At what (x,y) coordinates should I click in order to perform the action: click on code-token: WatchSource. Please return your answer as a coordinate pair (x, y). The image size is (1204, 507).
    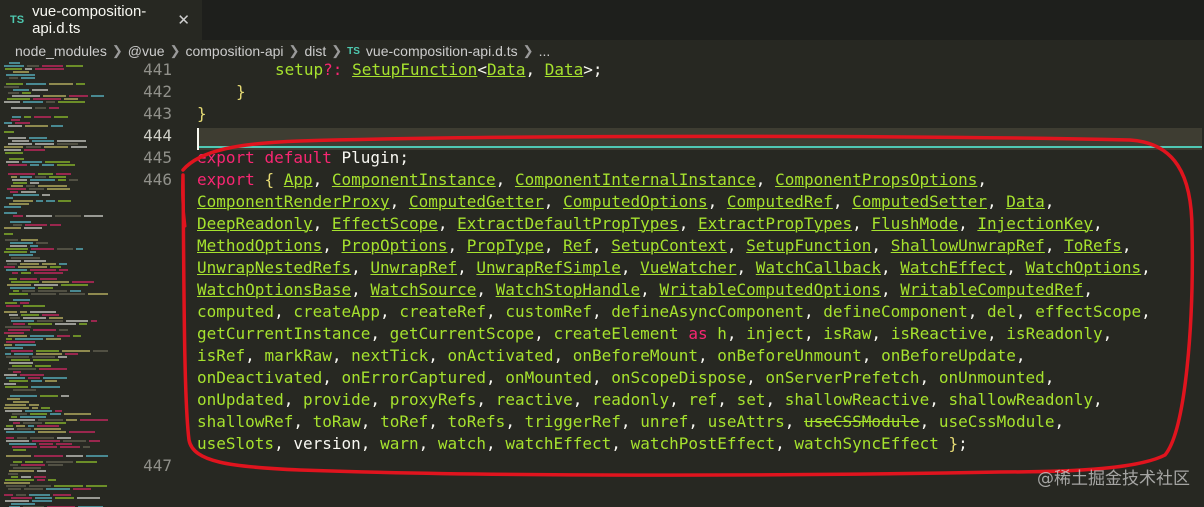
    Looking at the image, I should click on (423, 289).